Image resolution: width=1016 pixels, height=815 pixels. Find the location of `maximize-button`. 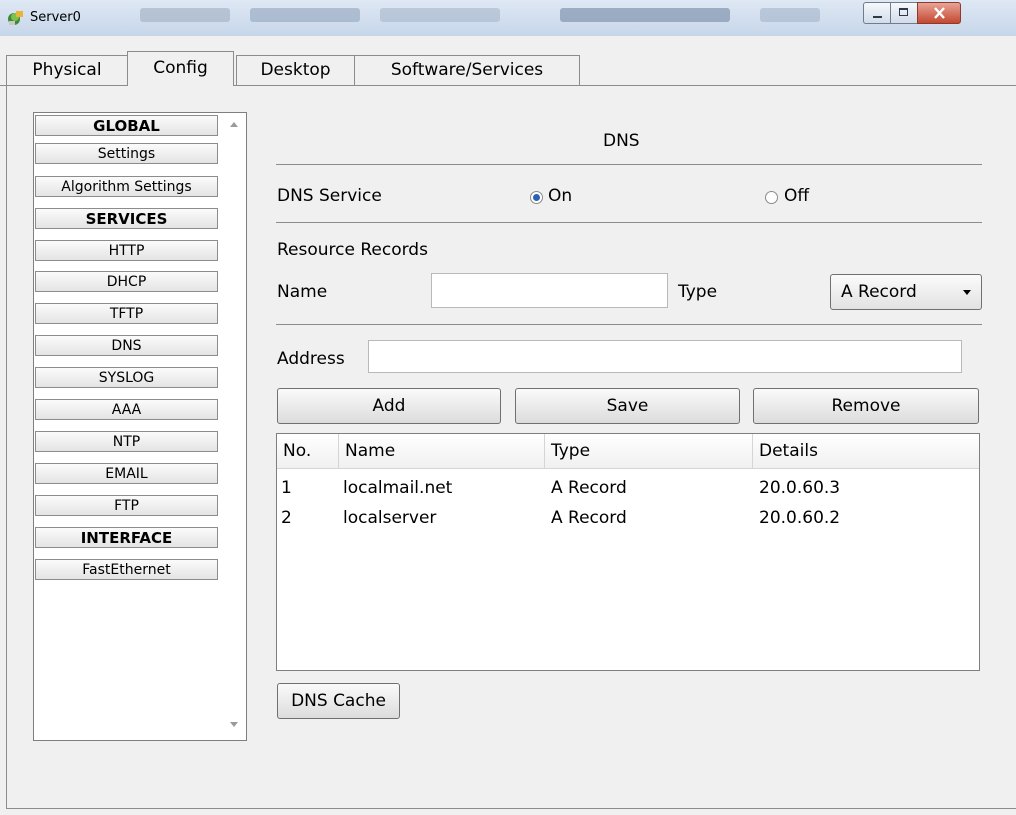

maximize-button is located at coordinates (904, 13).